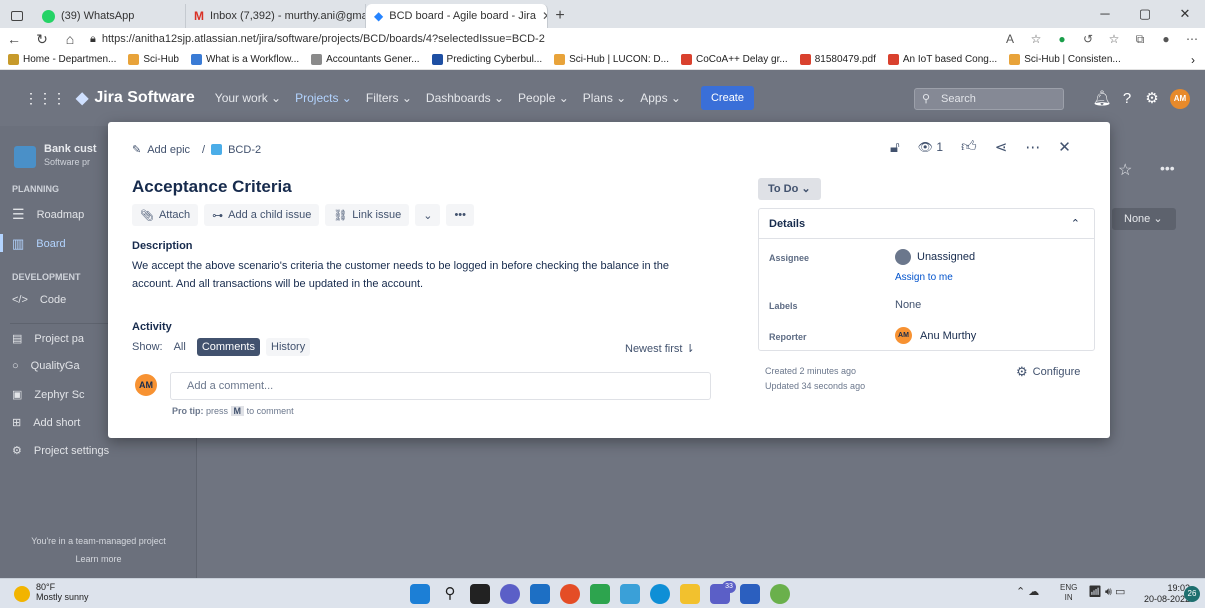 This screenshot has width=1205, height=608. What do you see at coordinates (457, 16) in the screenshot?
I see `tab-jira: ◆ BCD board - Agile board - Jira ✕` at bounding box center [457, 16].